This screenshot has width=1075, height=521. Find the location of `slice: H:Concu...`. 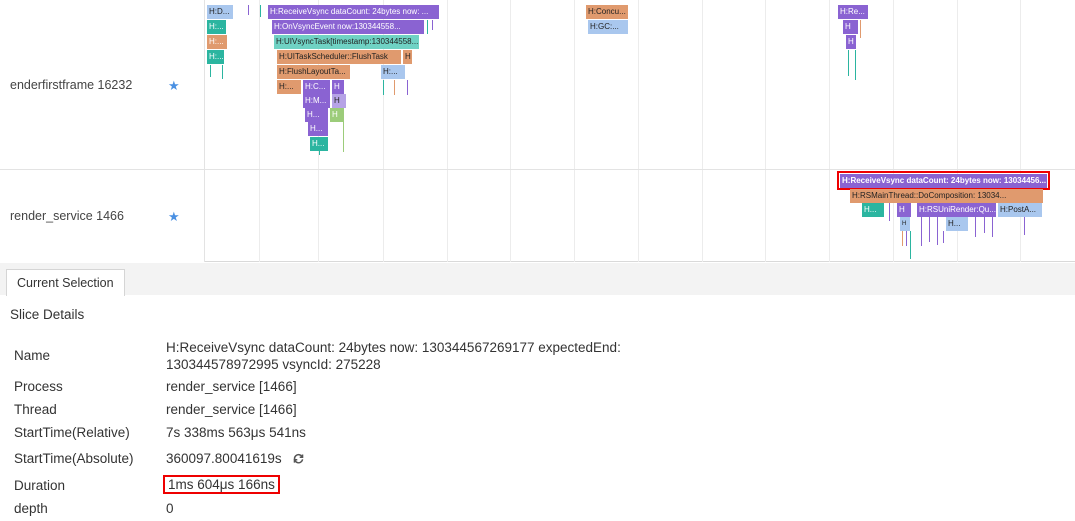

slice: H:Concu... is located at coordinates (607, 12).